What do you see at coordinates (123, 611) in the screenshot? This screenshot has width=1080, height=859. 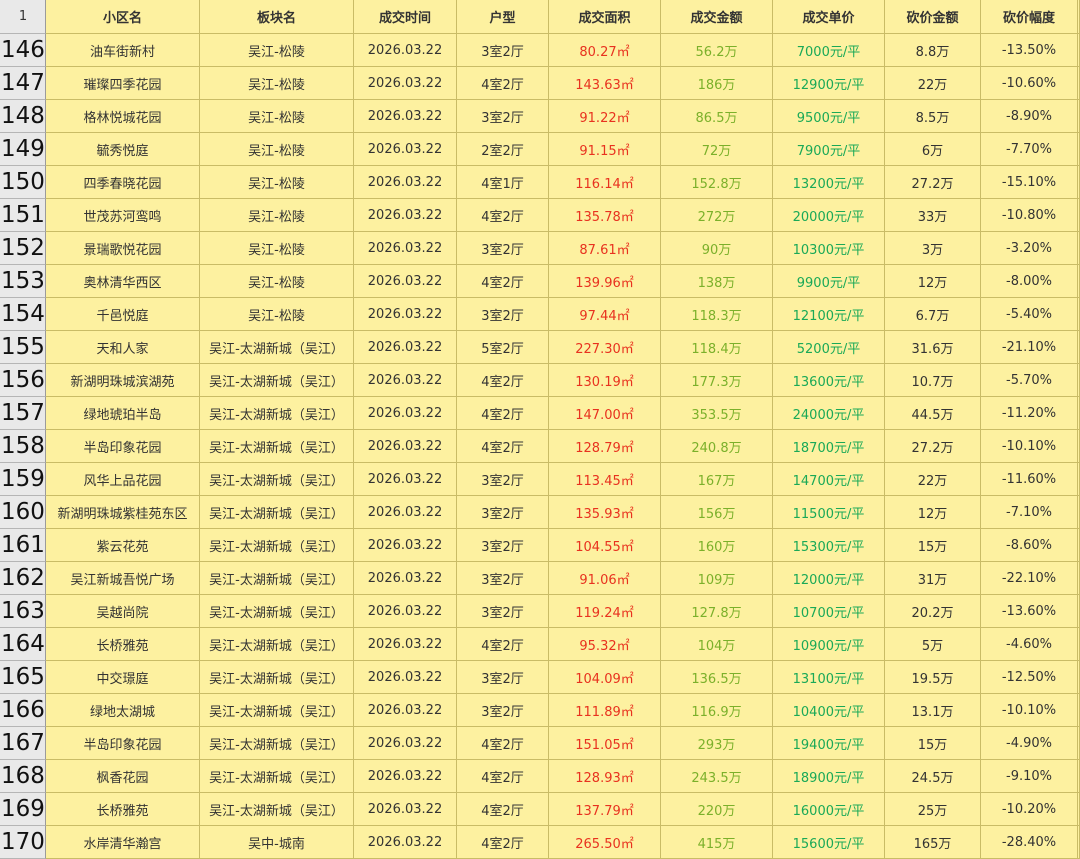 I see `cell-community: 吴越尚院` at bounding box center [123, 611].